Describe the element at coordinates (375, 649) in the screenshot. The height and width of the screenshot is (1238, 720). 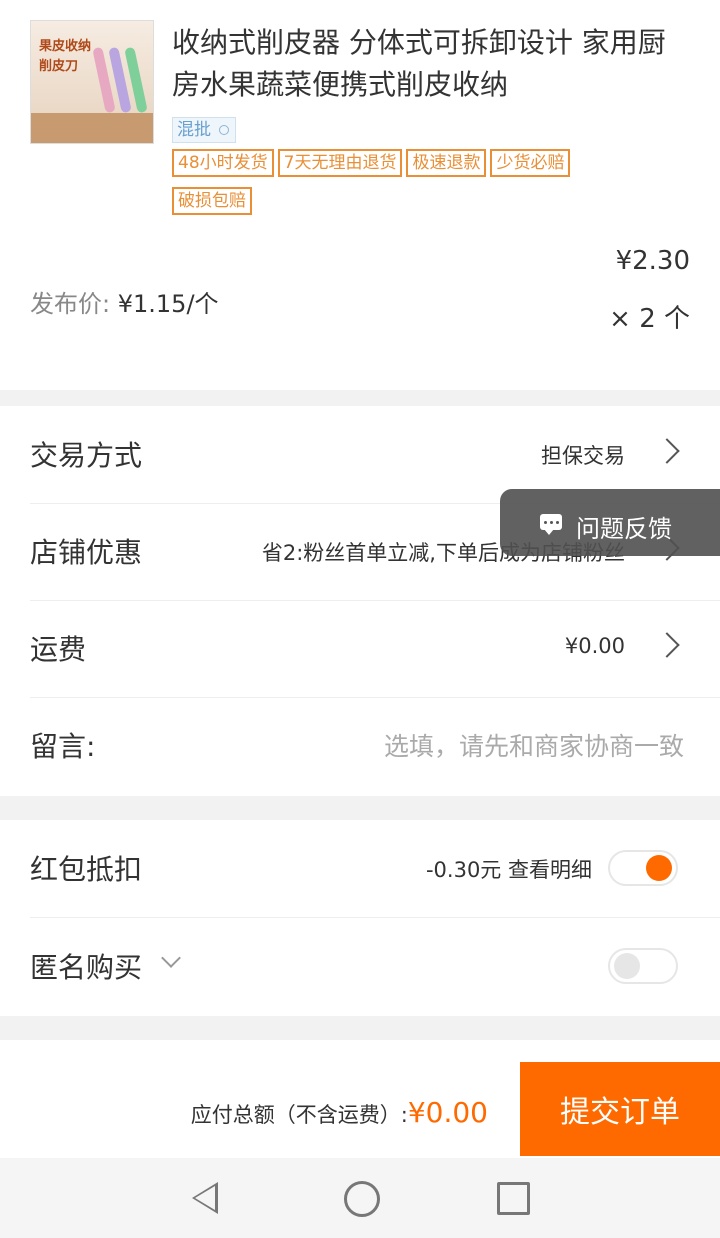
I see `shipping-row: 运费 ¥0.00` at that location.